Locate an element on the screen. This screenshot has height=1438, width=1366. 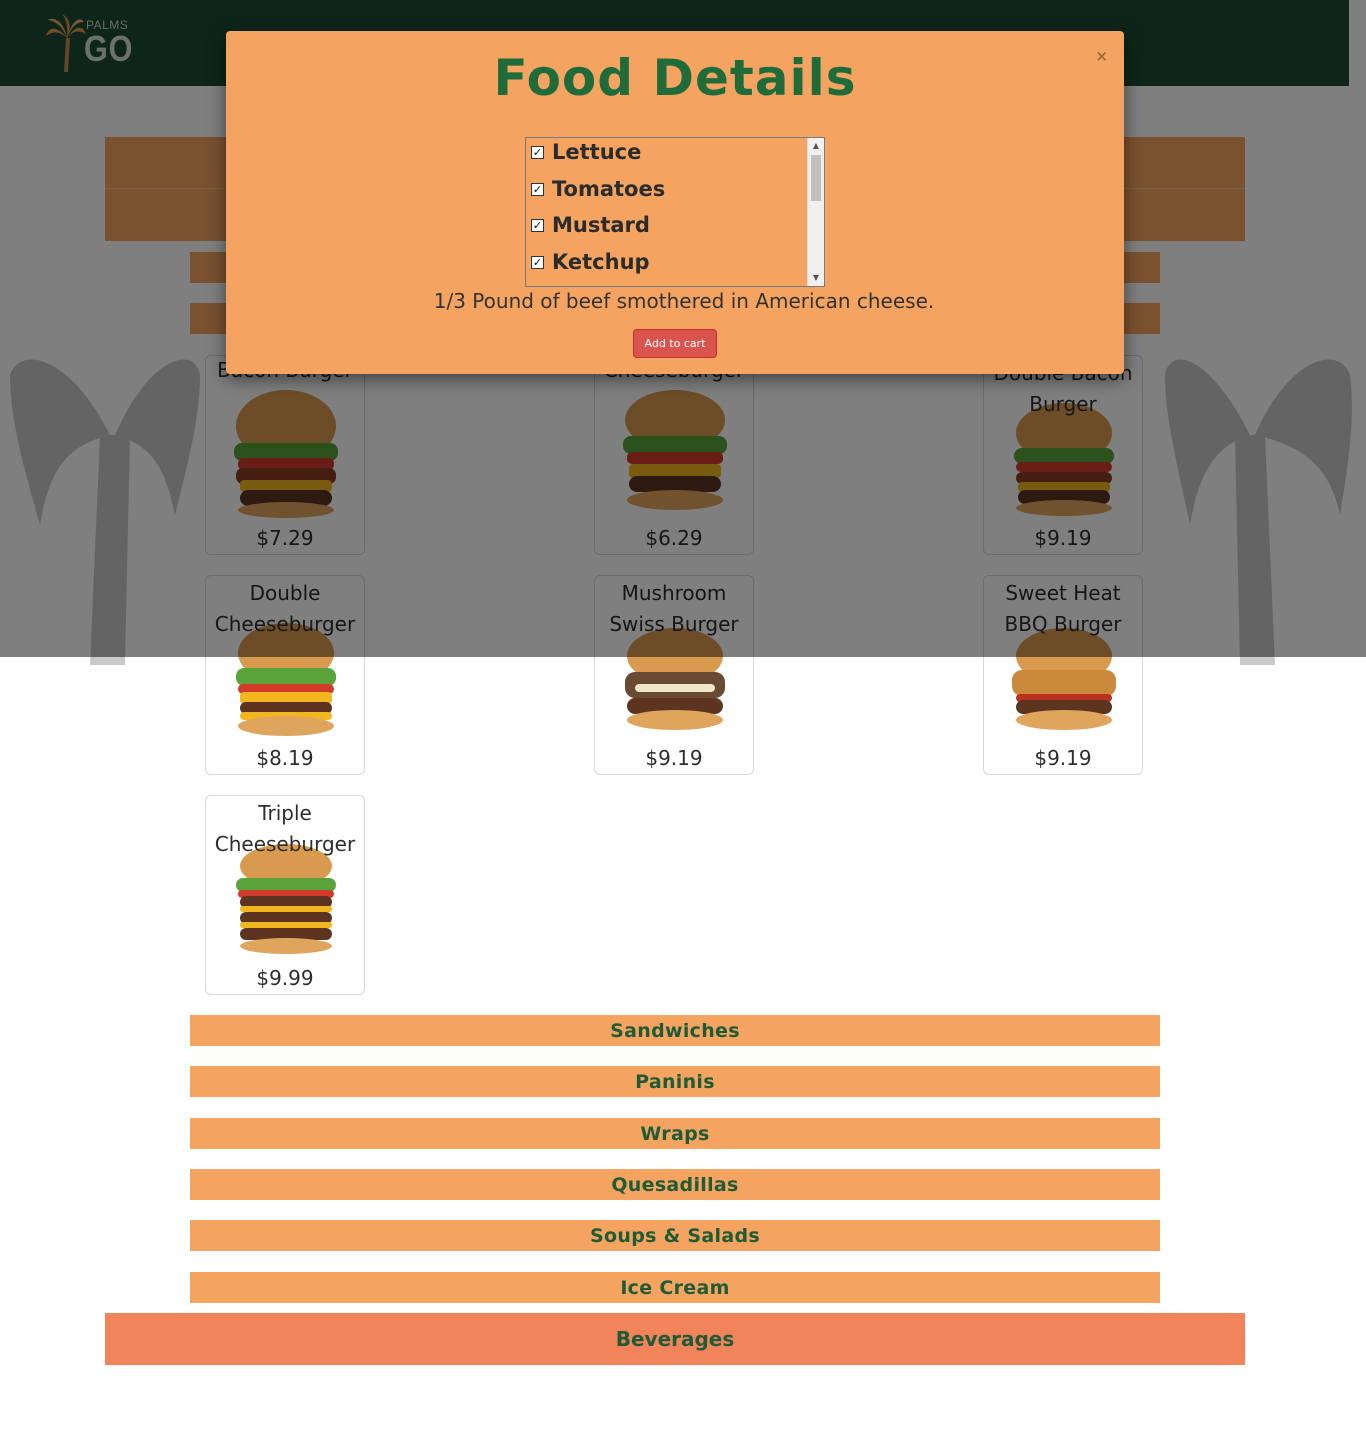
category-label: Soups & Salads is located at coordinates (675, 1235).